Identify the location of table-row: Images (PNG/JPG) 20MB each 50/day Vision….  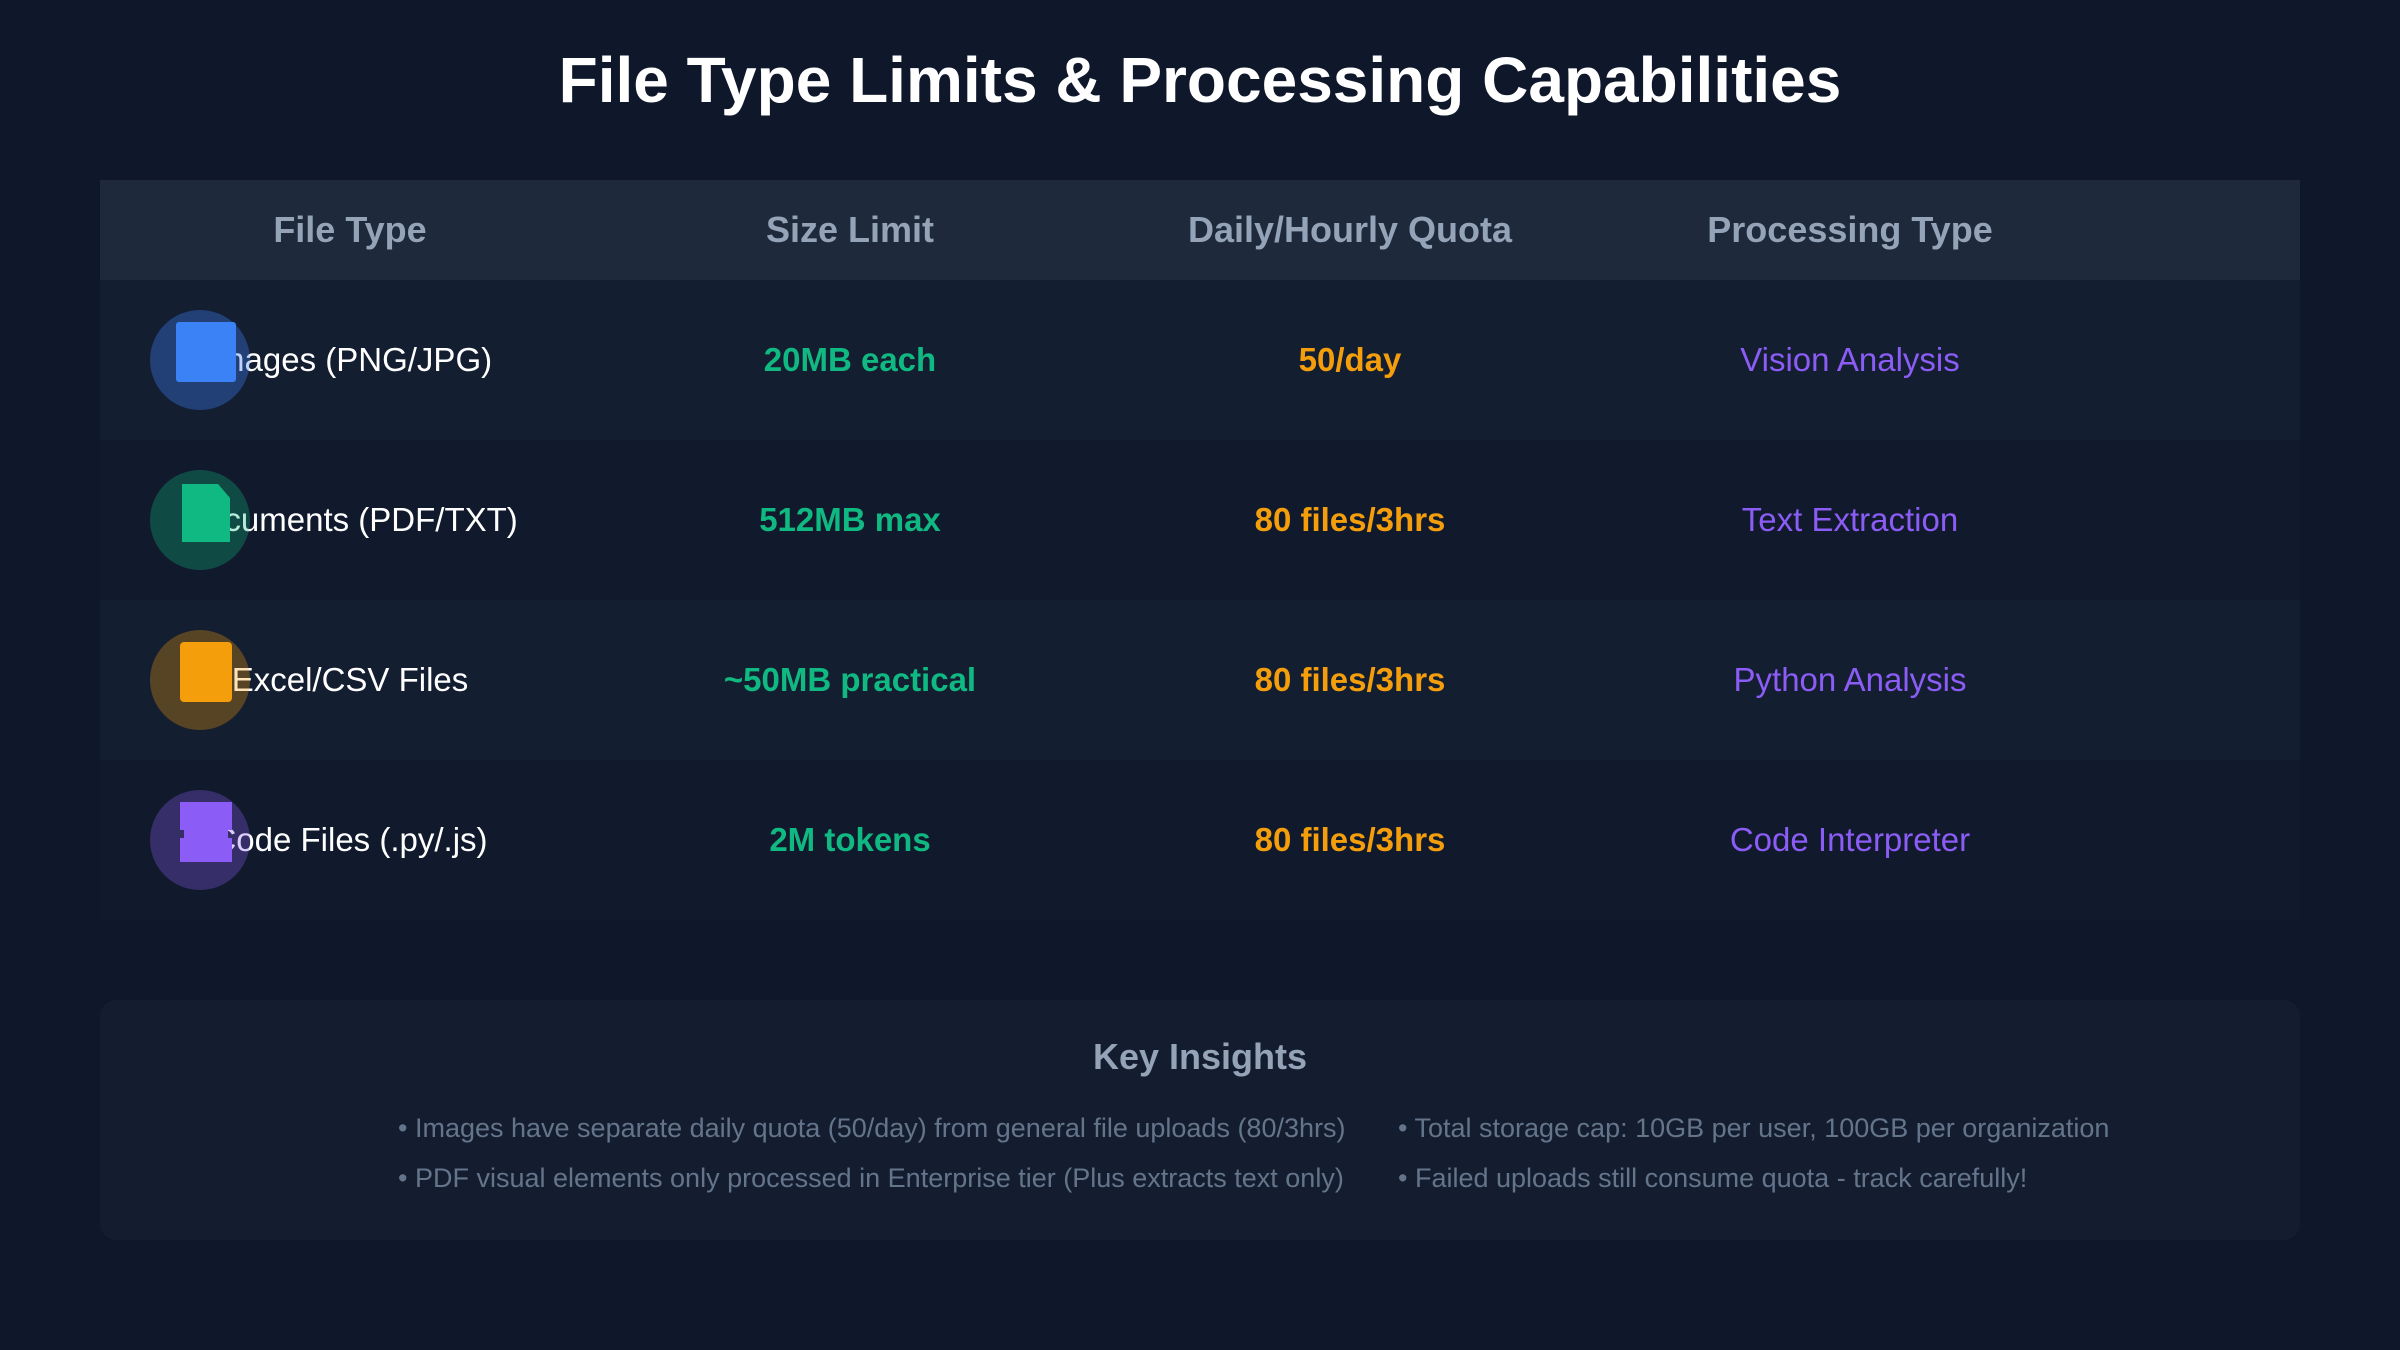
(1200, 360).